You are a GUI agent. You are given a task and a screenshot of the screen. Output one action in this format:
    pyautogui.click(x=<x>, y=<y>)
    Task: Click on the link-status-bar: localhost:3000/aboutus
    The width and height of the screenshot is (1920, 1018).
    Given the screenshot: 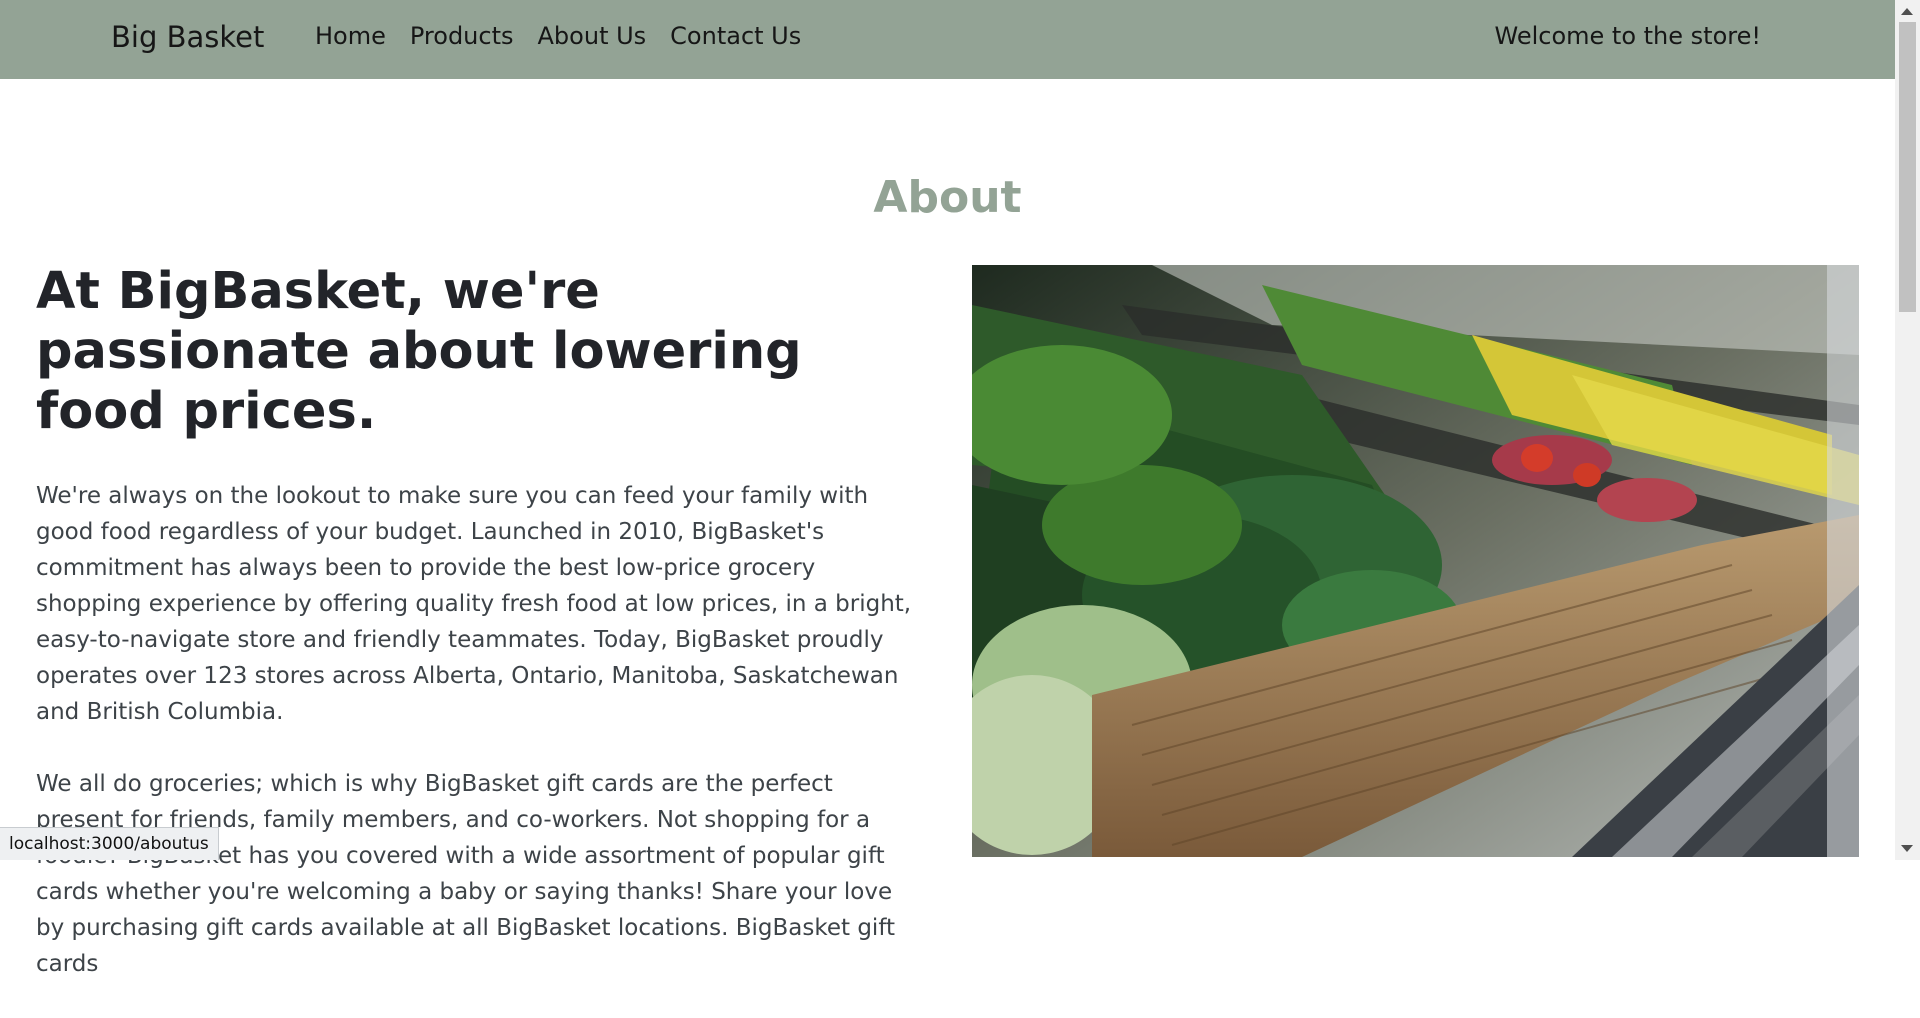 What is the action you would take?
    pyautogui.click(x=109, y=843)
    